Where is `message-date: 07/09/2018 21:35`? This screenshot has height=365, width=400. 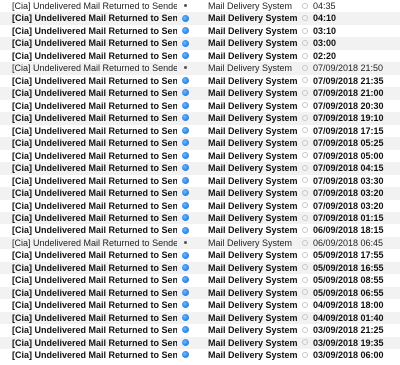 message-date: 07/09/2018 21:35 is located at coordinates (348, 80).